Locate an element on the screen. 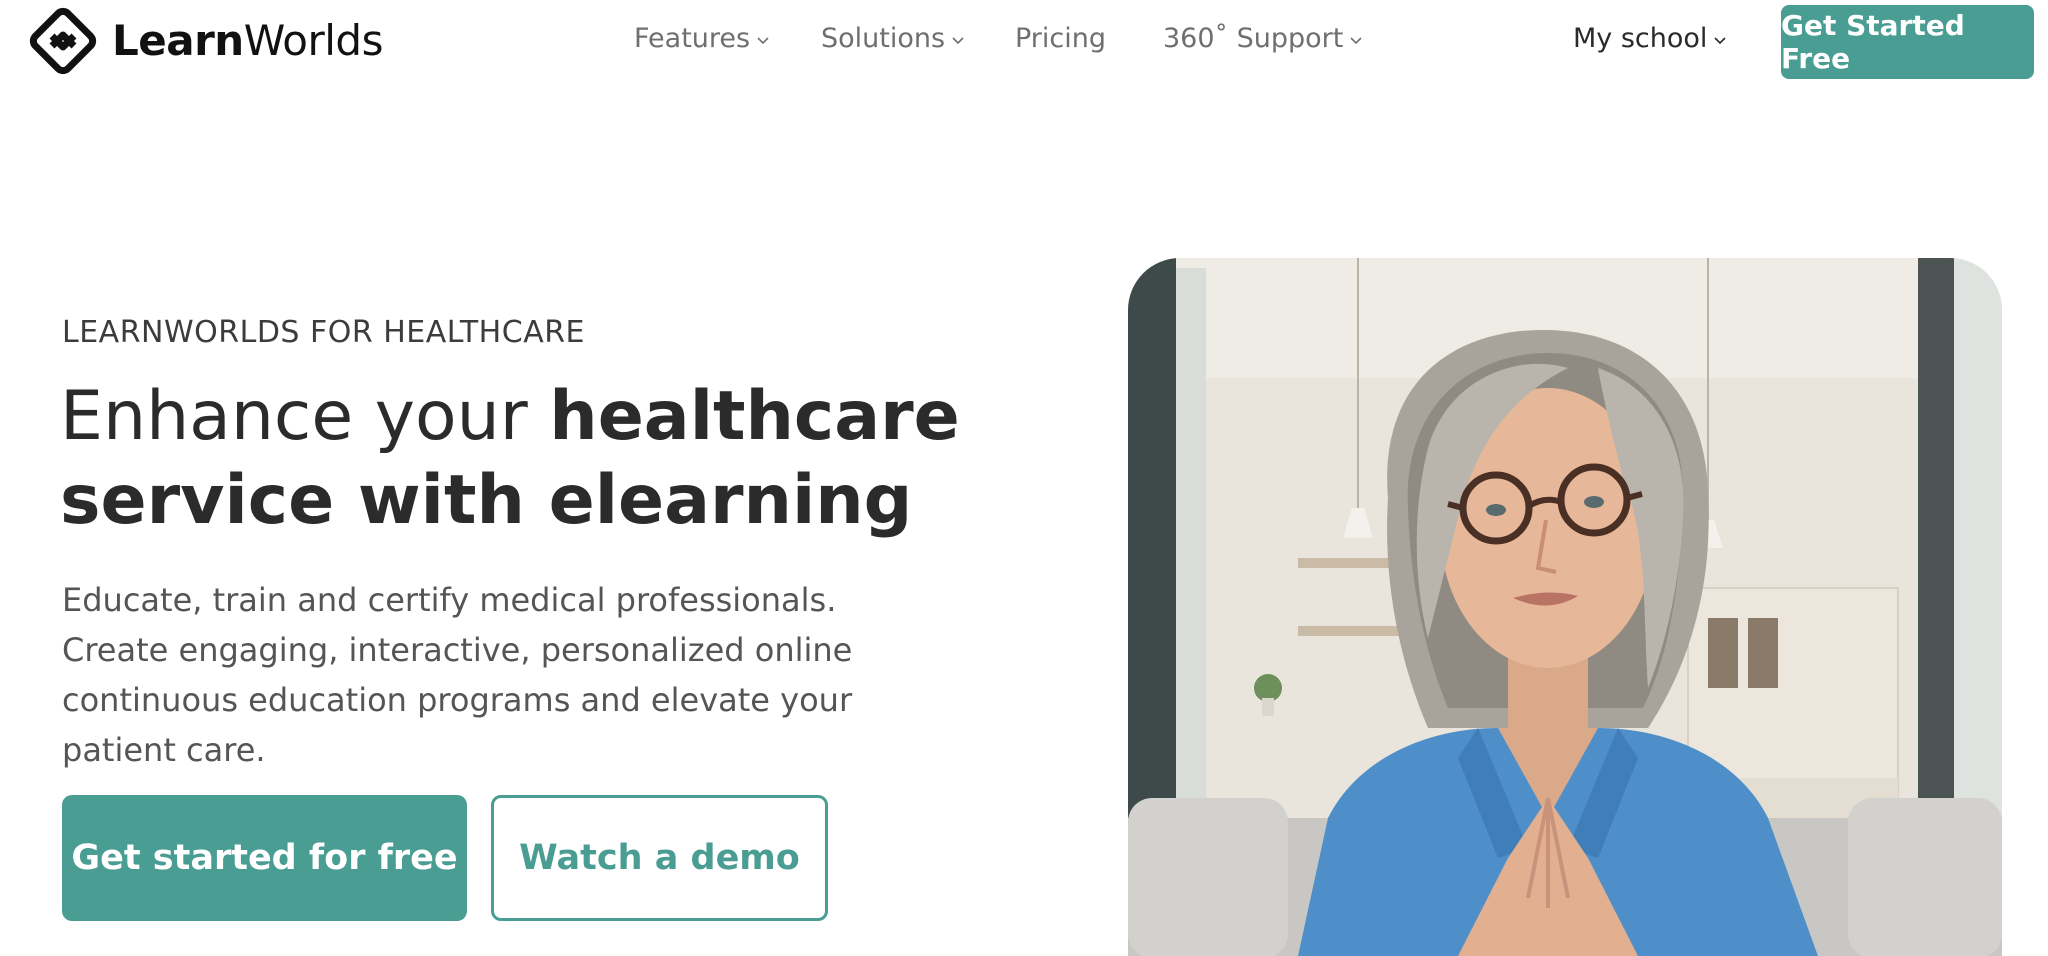 Image resolution: width=2048 pixels, height=956 pixels. nav-item-solutions: Solutions is located at coordinates (893, 38).